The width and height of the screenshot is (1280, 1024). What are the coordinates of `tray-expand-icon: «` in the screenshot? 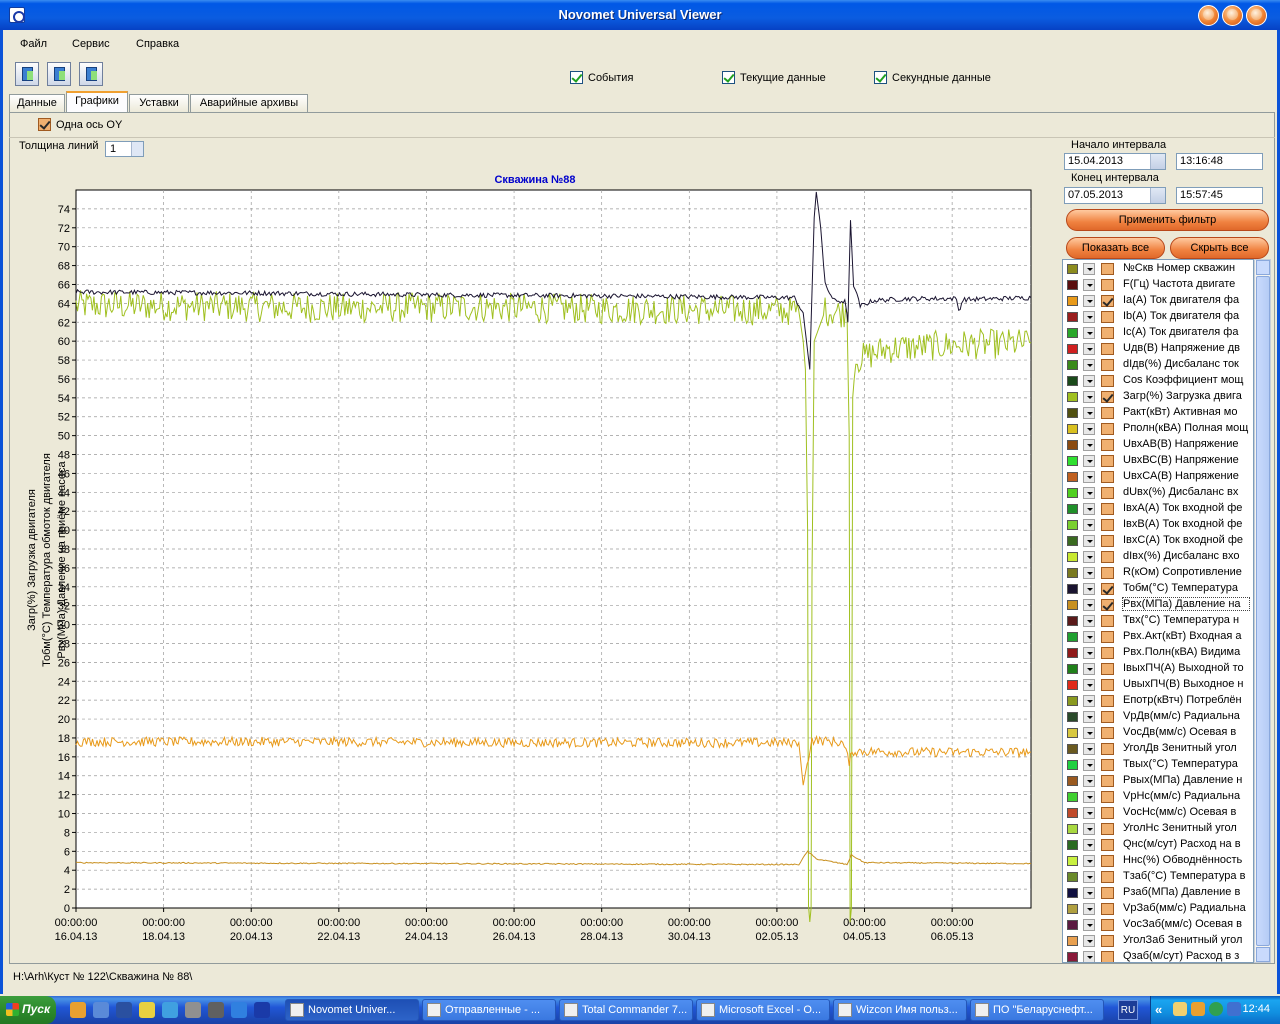 It's located at (1158, 1009).